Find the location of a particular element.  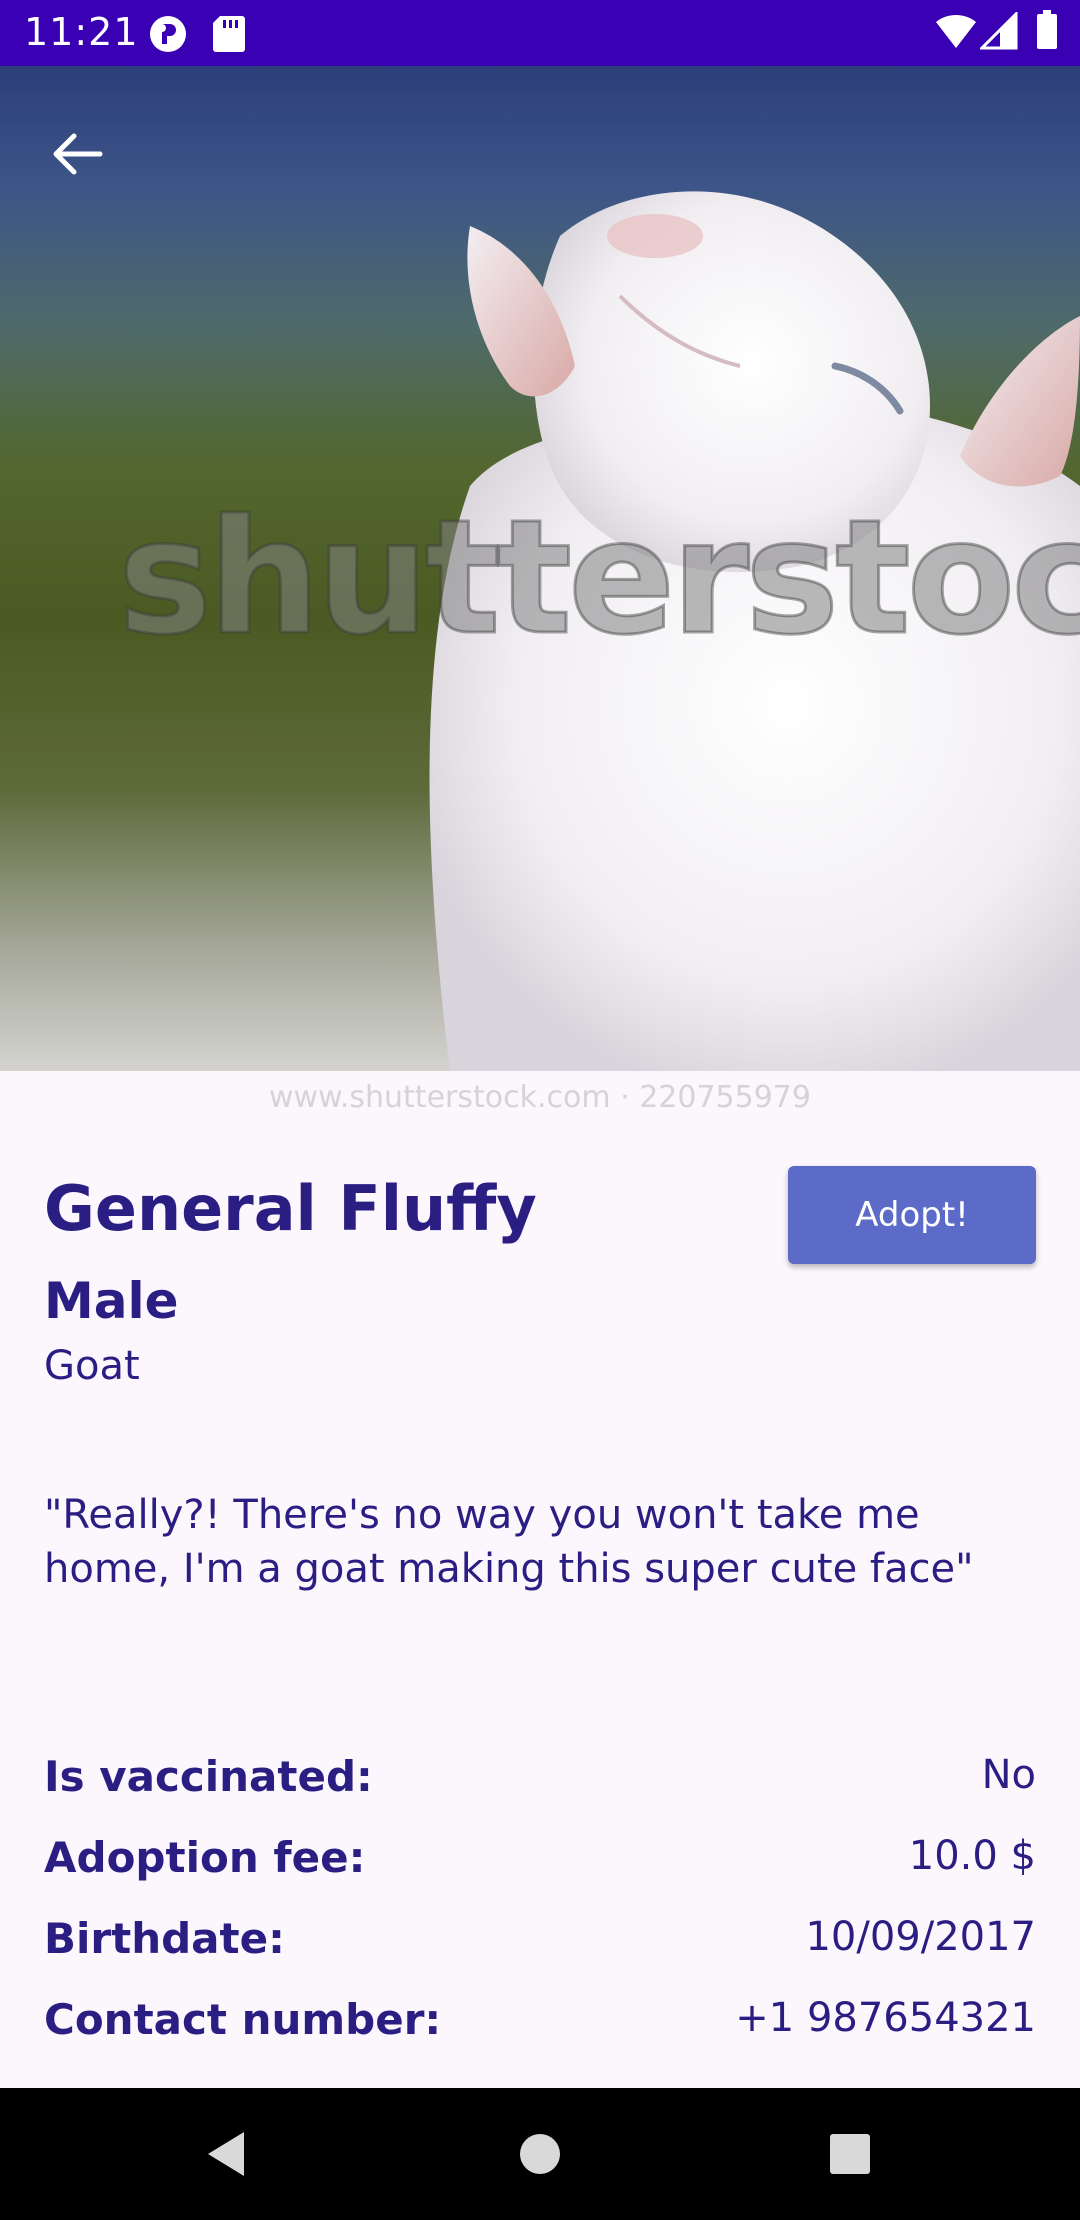

cell-signal-icon is located at coordinates (998, 32).